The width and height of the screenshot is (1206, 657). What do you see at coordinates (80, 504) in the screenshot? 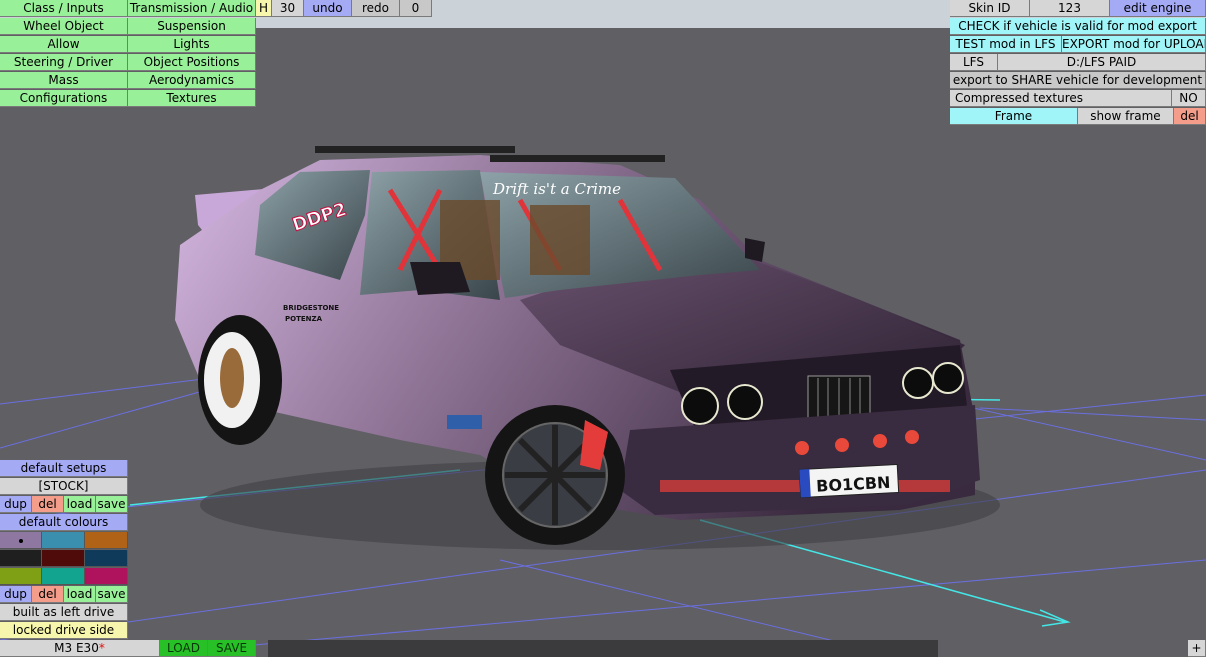
I see `setup-load-button: load` at bounding box center [80, 504].